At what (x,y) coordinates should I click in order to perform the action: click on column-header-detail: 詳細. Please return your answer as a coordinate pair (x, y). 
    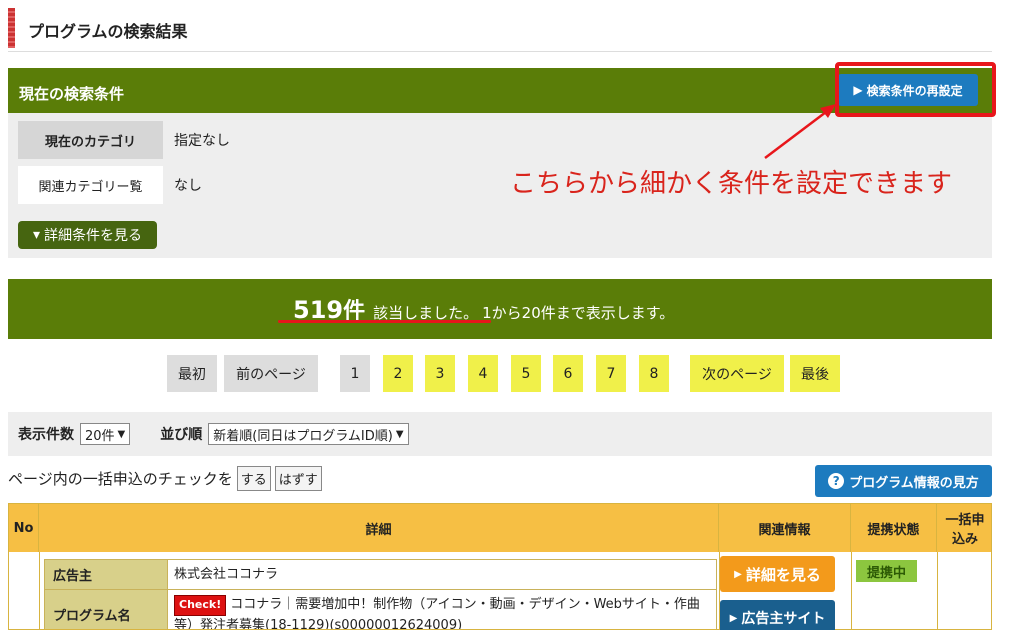
    Looking at the image, I should click on (379, 528).